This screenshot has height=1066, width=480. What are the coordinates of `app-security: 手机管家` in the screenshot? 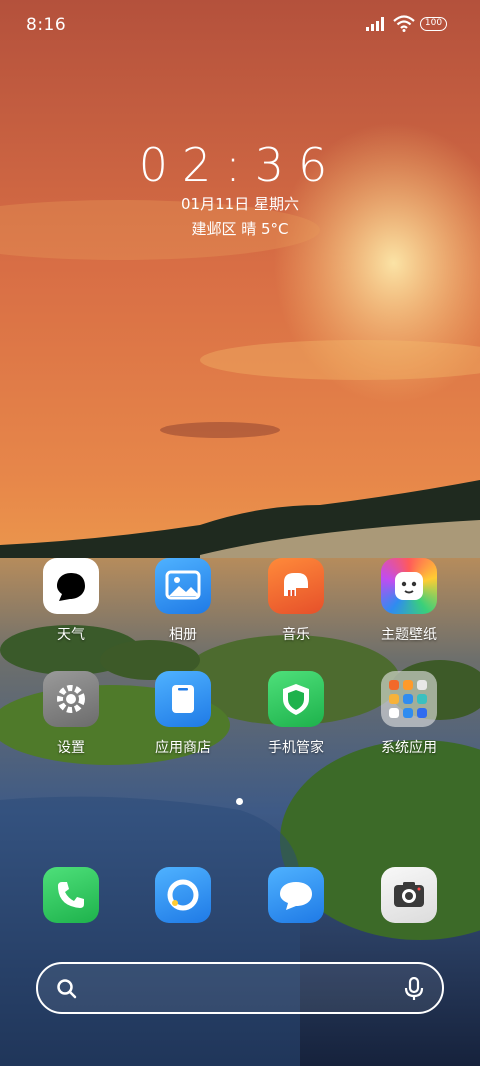 It's located at (296, 714).